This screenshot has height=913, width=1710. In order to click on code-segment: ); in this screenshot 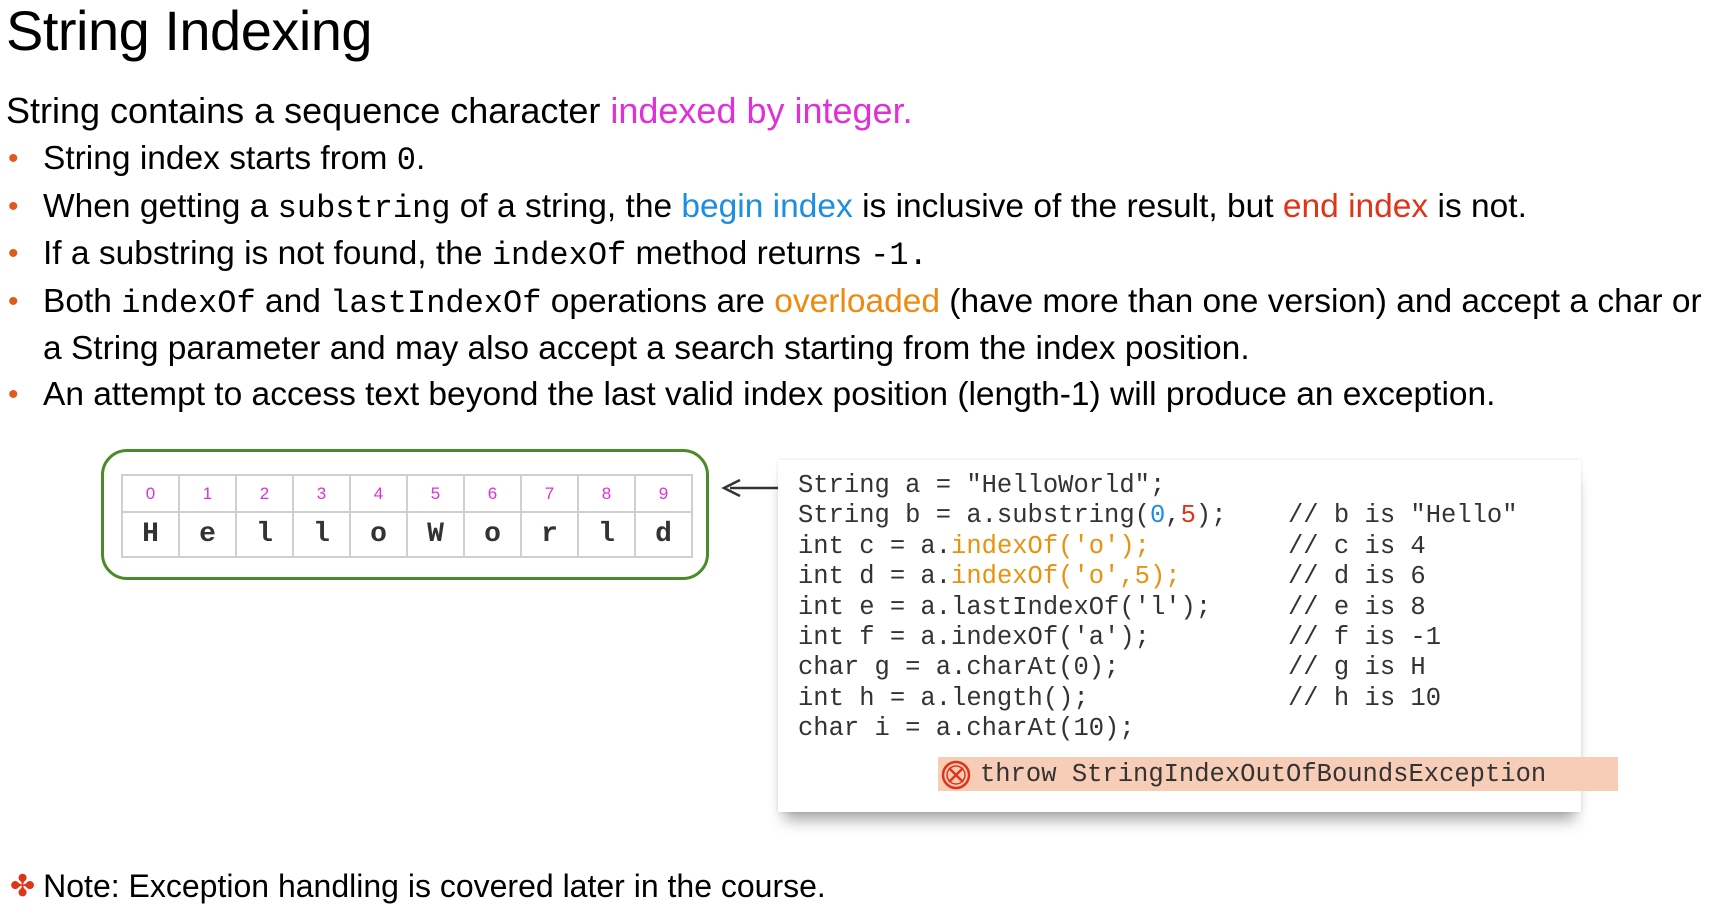, I will do `click(1211, 516)`.